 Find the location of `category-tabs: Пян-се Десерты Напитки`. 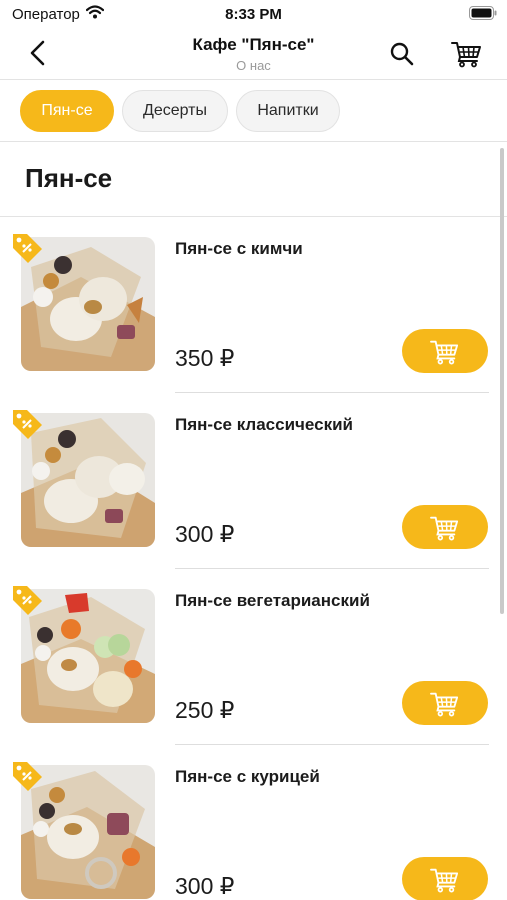

category-tabs: Пян-се Десерты Напитки is located at coordinates (253, 111).